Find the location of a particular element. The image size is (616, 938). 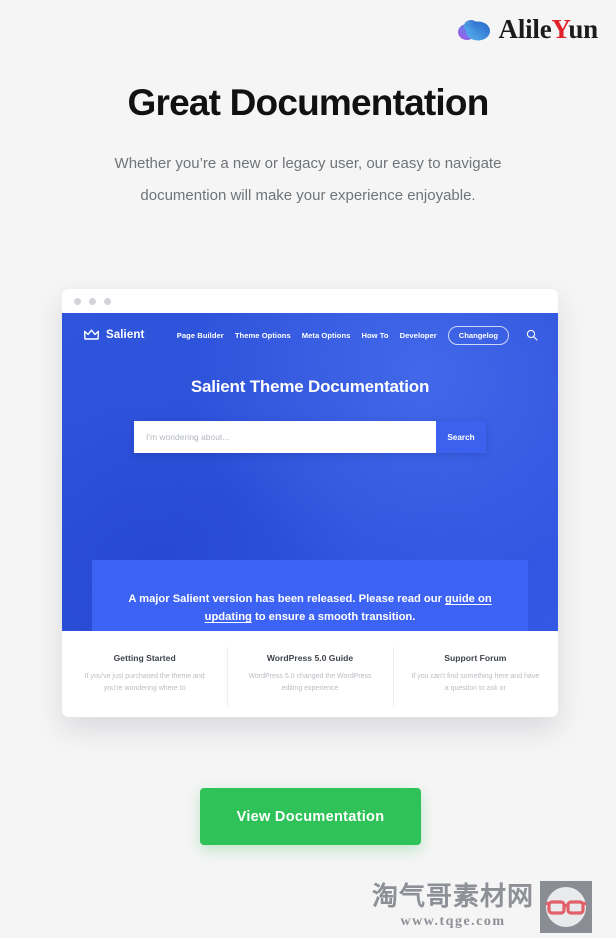

brand-logo: AlileYun is located at coordinates (527, 29).